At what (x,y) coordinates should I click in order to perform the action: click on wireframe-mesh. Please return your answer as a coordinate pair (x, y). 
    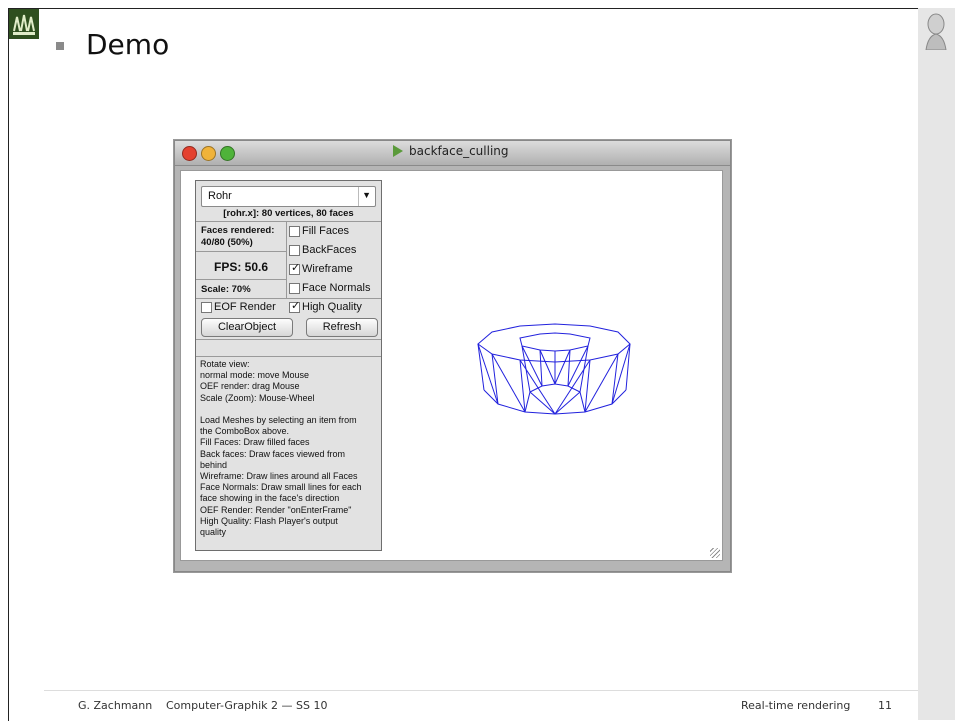
    Looking at the image, I should click on (554, 369).